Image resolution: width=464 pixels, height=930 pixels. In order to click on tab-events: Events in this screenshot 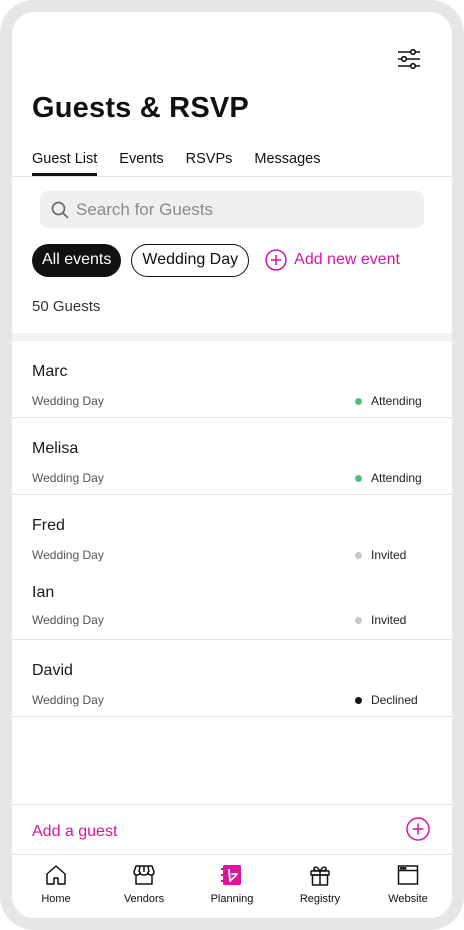, I will do `click(141, 163)`.